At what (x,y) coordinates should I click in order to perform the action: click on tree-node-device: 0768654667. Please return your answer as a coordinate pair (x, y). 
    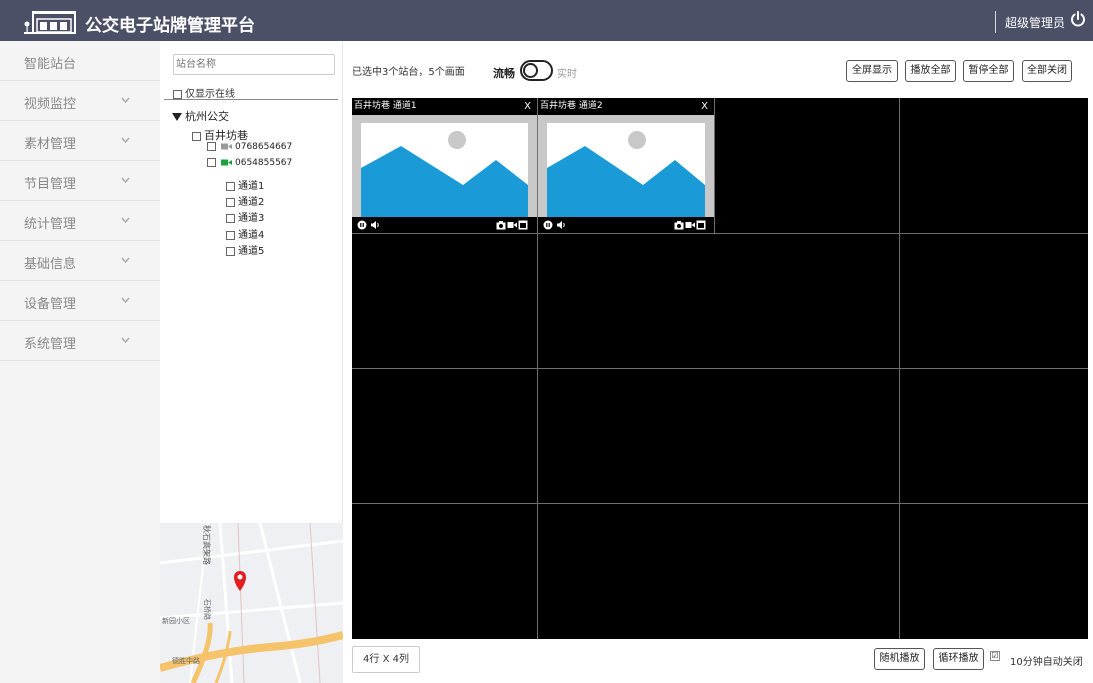
    Looking at the image, I should click on (249, 147).